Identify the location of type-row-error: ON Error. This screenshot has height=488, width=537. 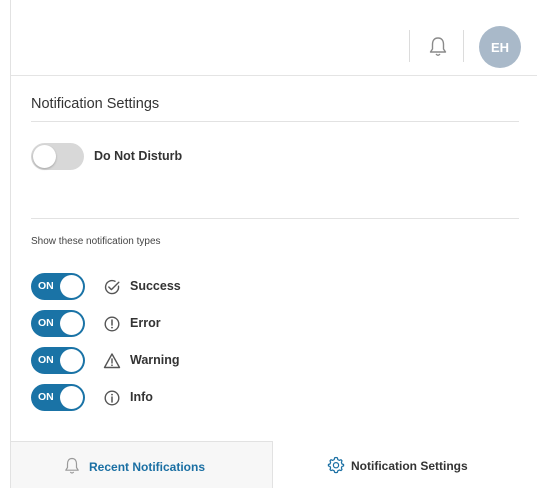
(181, 324).